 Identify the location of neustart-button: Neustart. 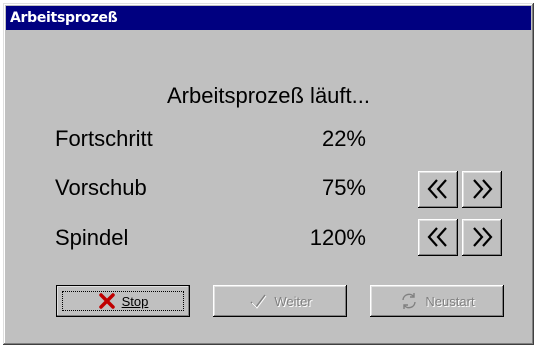
(437, 301).